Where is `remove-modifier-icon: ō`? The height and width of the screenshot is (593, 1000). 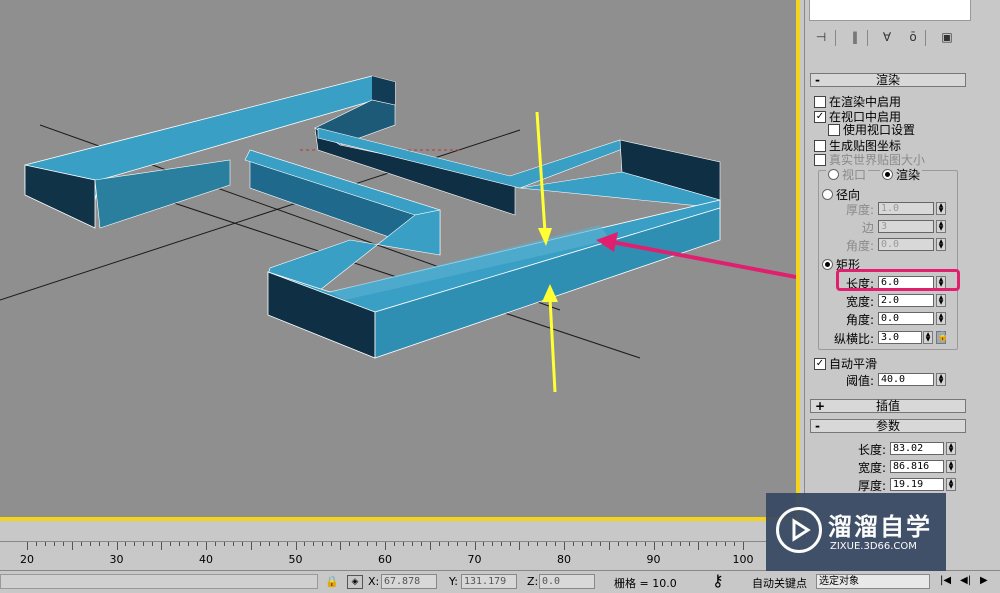 remove-modifier-icon: ō is located at coordinates (913, 37).